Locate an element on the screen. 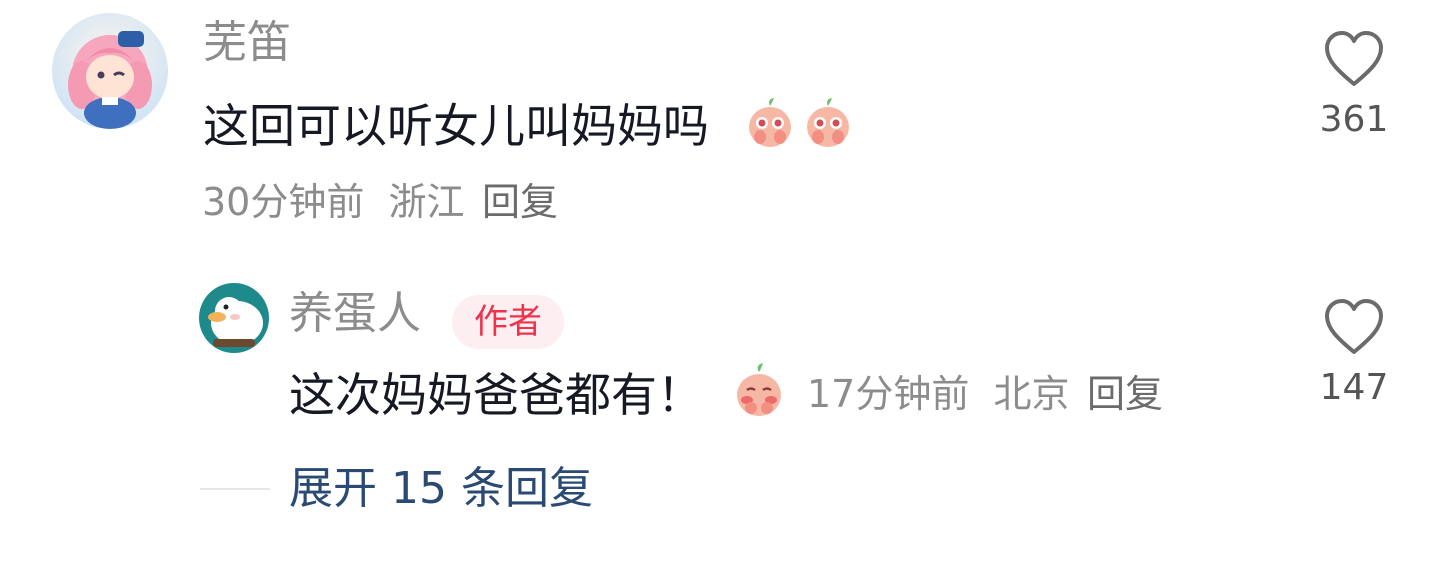 This screenshot has width=1440, height=572. comment-username: 芜笛 is located at coordinates (247, 43).